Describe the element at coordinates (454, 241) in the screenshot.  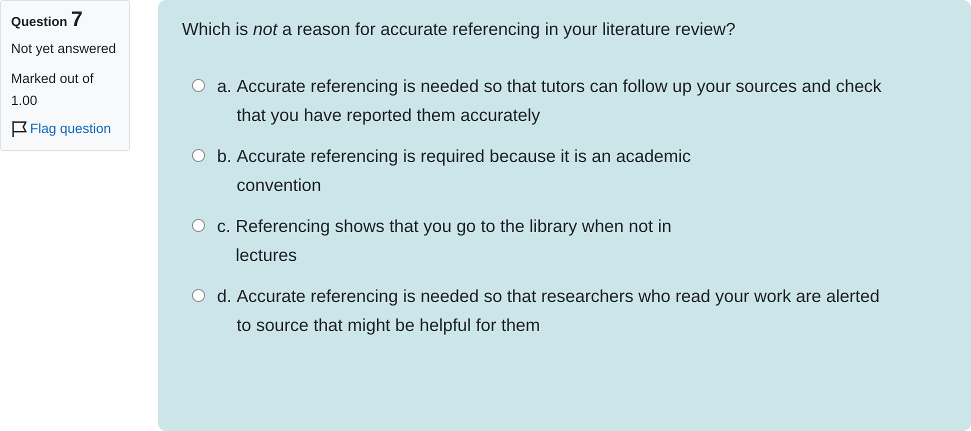
I see `option-text: Referencing shows that you go to the library when not in lectures` at that location.